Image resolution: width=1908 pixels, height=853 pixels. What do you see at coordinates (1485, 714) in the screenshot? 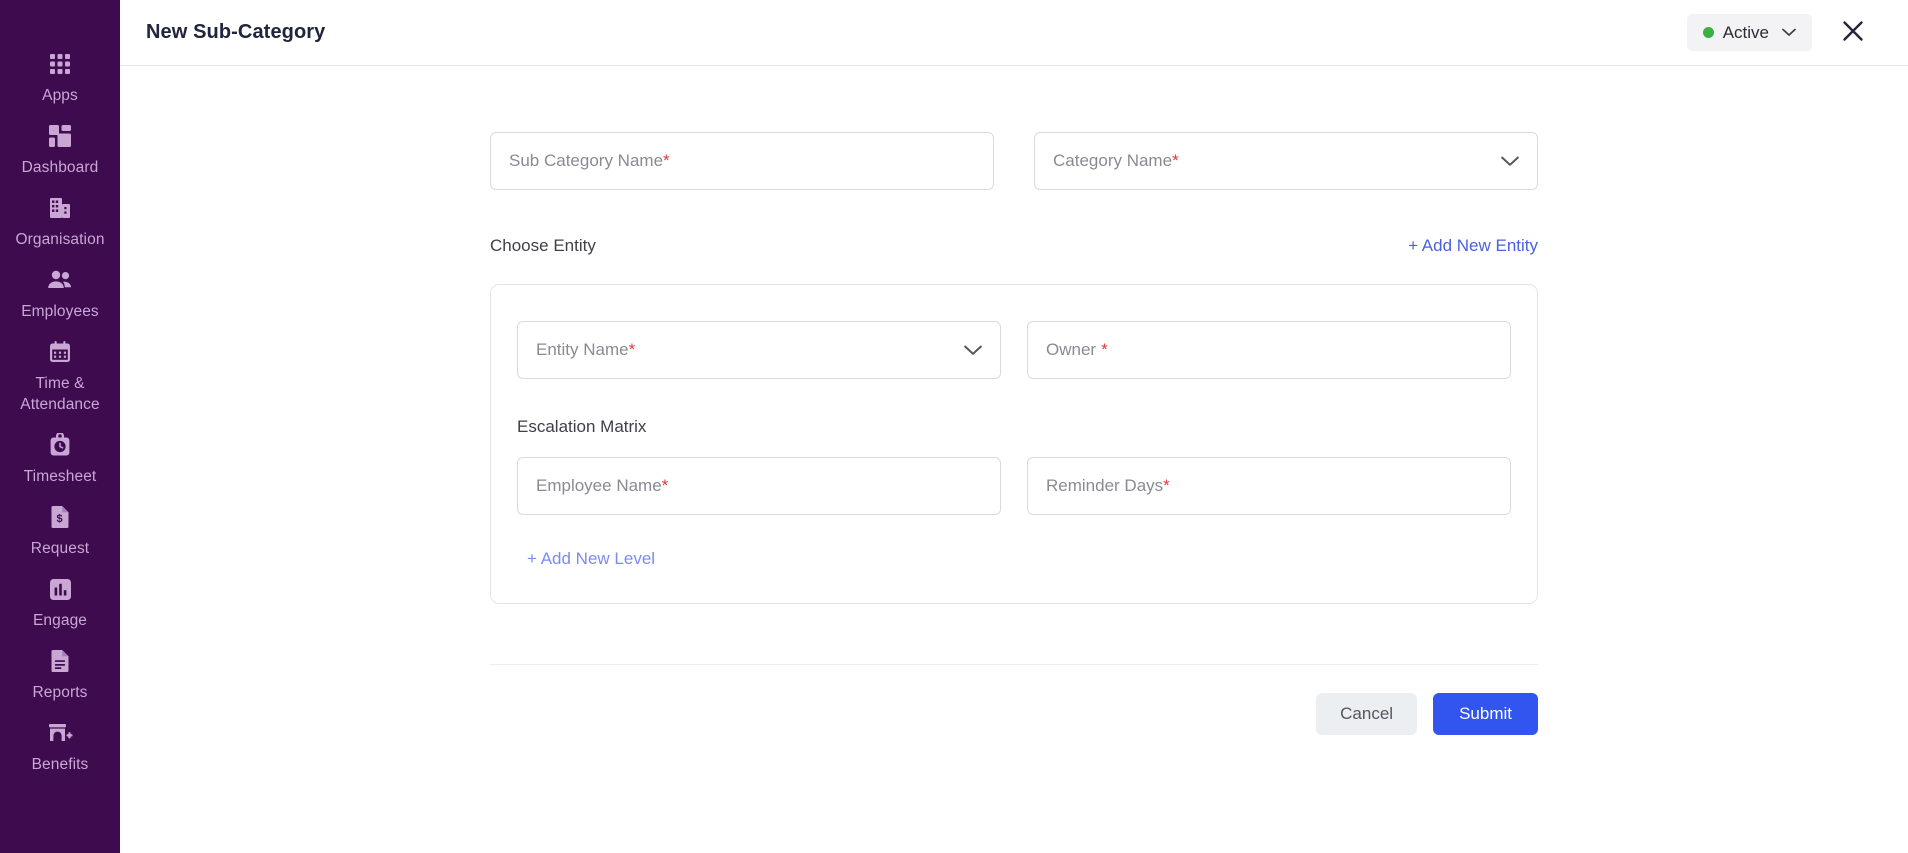
I see `submit-button: Submit` at bounding box center [1485, 714].